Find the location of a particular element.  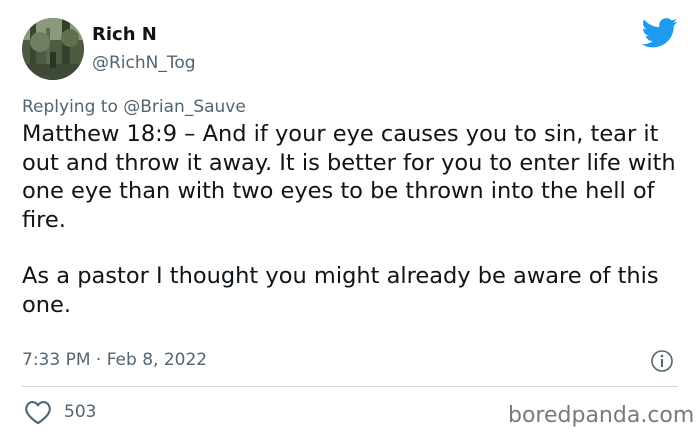

reply-mention-link: @Brian_Sauve is located at coordinates (184, 107).